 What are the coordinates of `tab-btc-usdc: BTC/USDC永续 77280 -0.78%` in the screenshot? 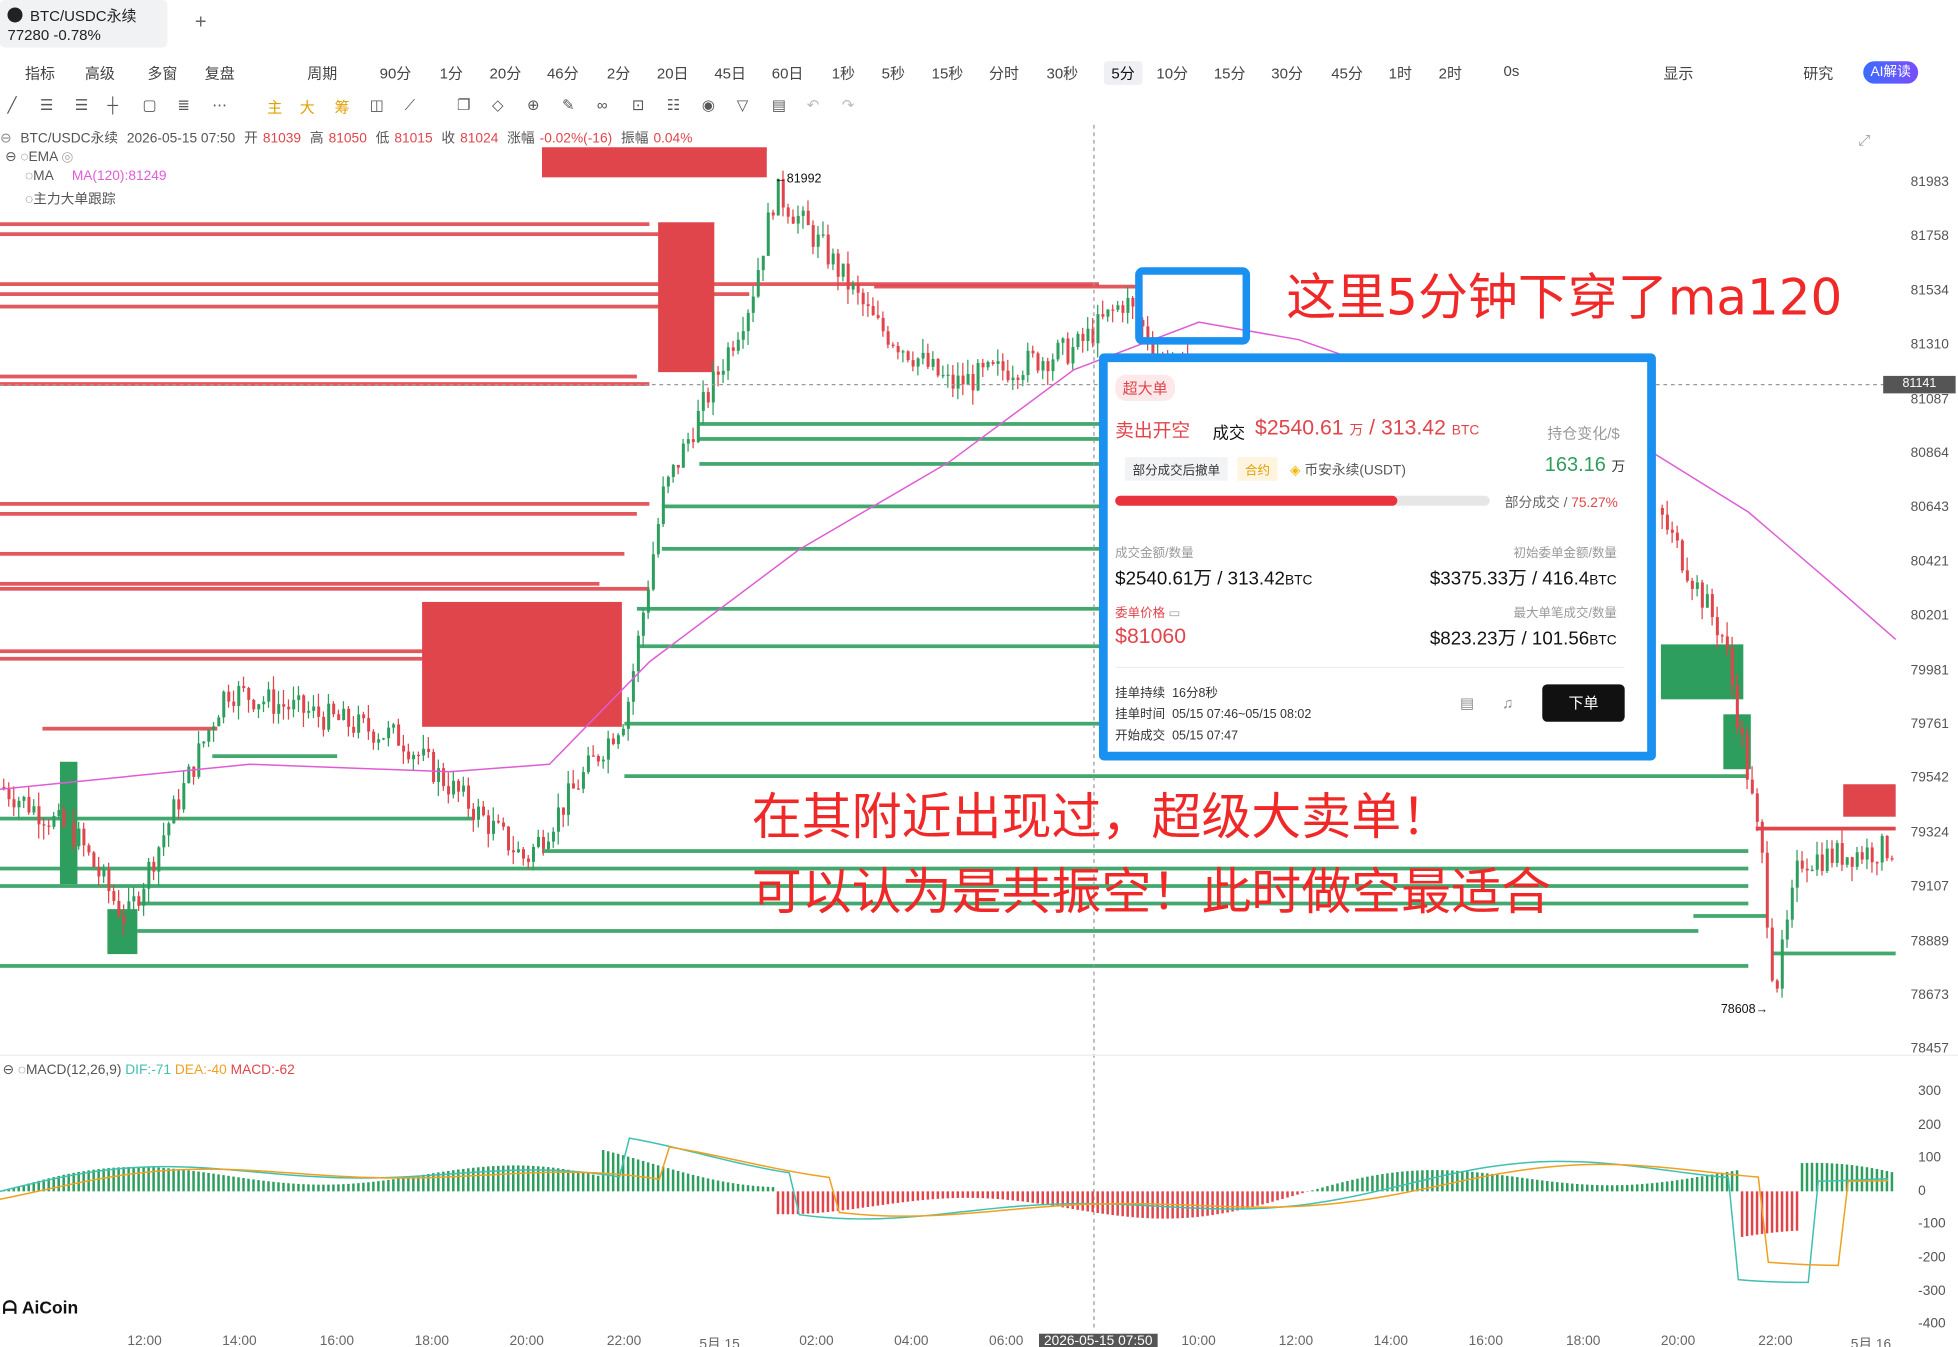 It's located at (84, 24).